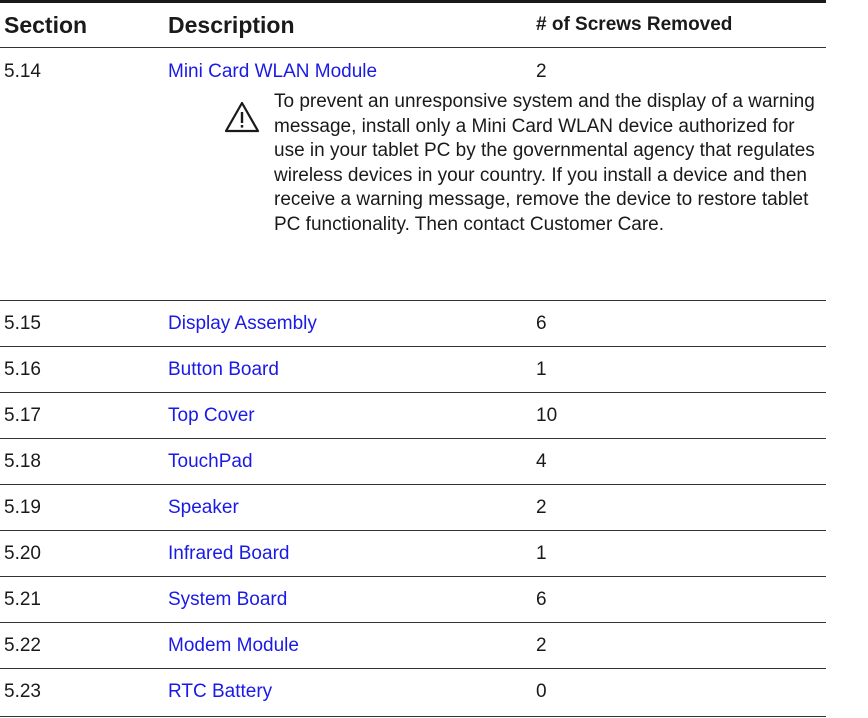  What do you see at coordinates (22, 507) in the screenshot?
I see `section-number: 5.19` at bounding box center [22, 507].